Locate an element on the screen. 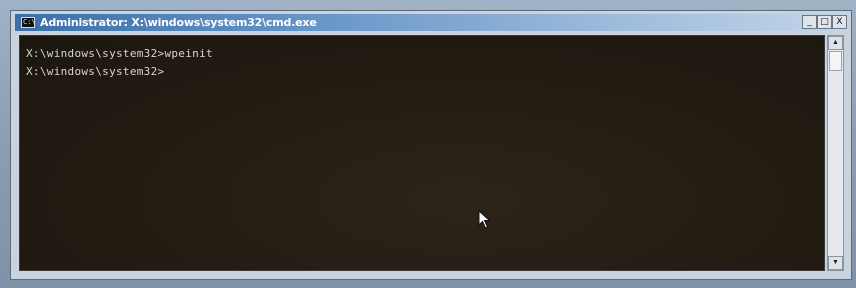 The image size is (856, 288). minimize-button: _ is located at coordinates (809, 22).